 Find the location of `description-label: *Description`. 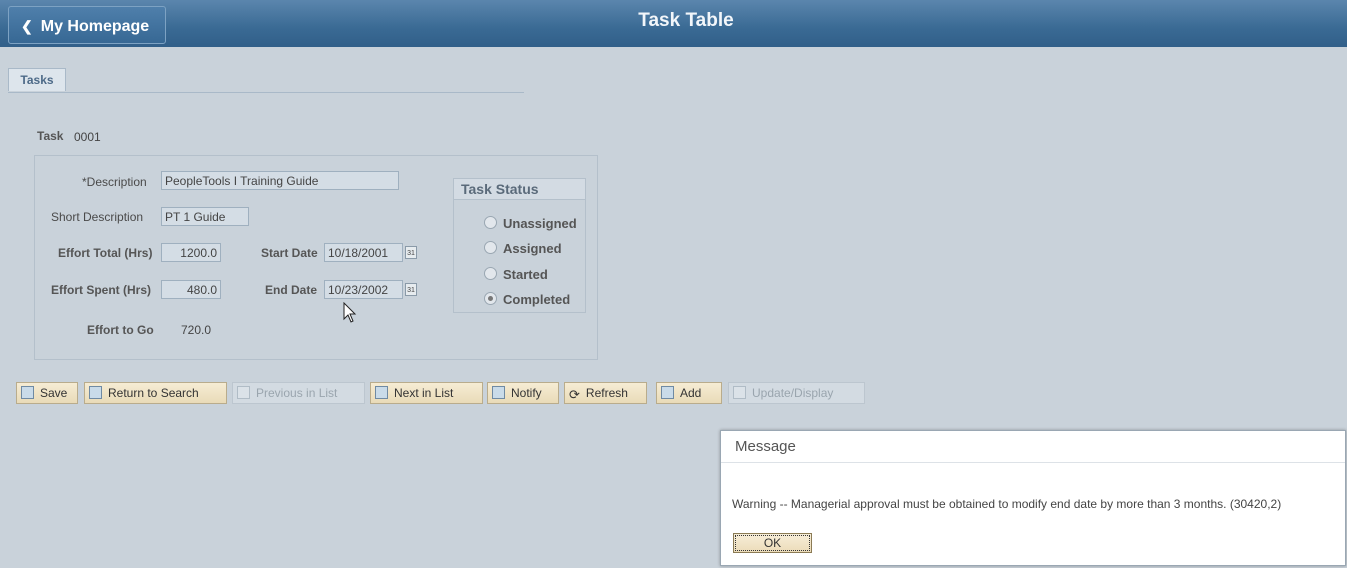

description-label: *Description is located at coordinates (114, 182).